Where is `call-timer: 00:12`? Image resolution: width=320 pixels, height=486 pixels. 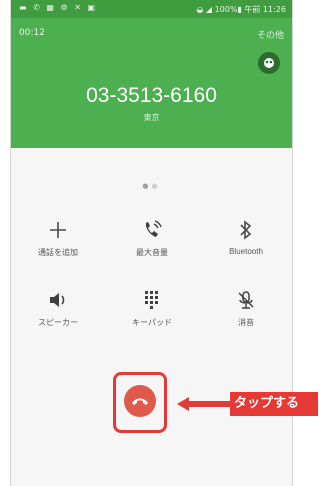 call-timer: 00:12 is located at coordinates (32, 33).